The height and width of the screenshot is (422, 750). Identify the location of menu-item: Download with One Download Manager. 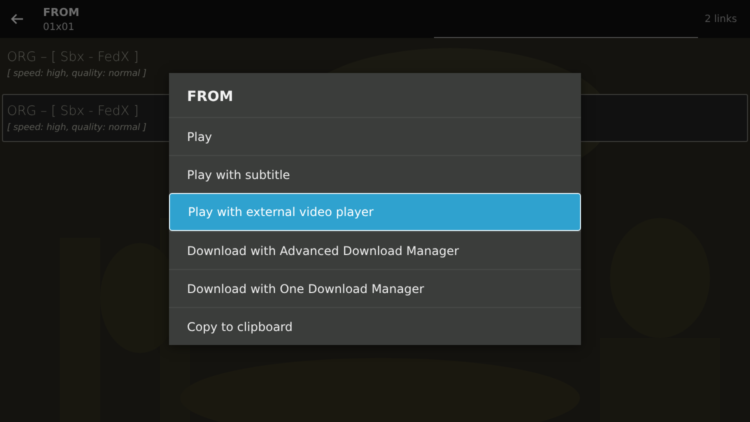
(375, 288).